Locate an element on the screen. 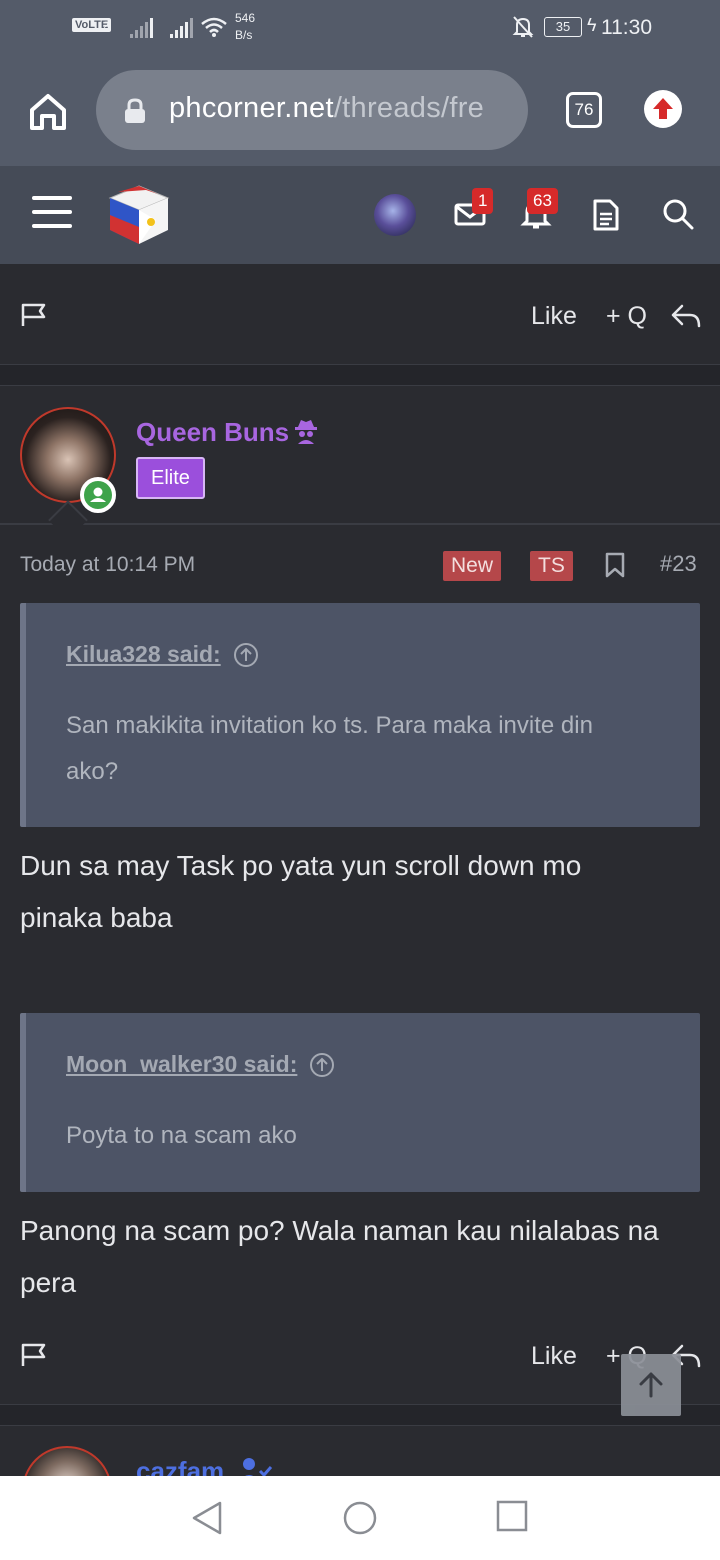 Image resolution: width=720 pixels, height=1560 pixels. back-icon is located at coordinates (207, 1518).